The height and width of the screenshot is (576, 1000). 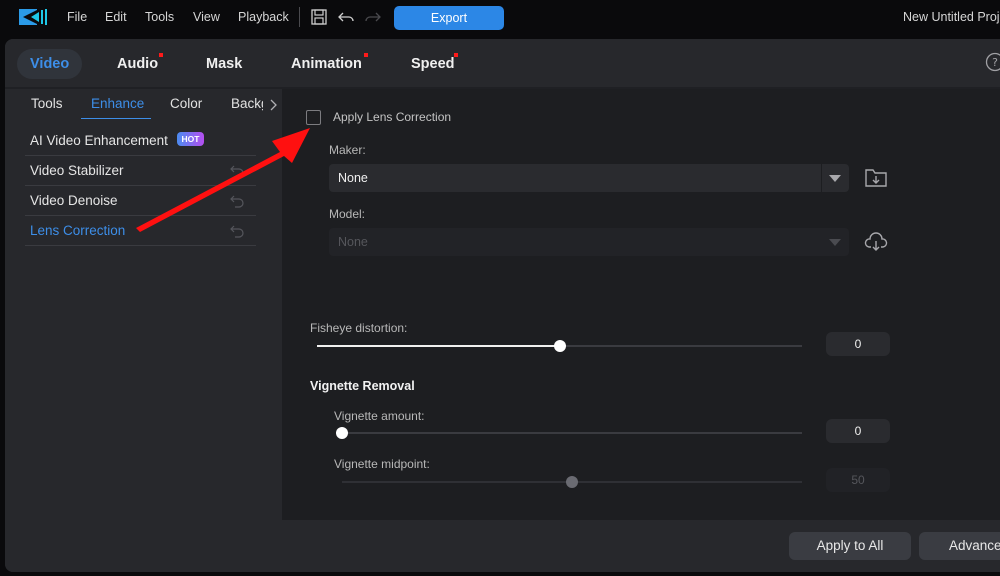 What do you see at coordinates (379, 416) in the screenshot?
I see `vignette-amount-label: Vignette amount:` at bounding box center [379, 416].